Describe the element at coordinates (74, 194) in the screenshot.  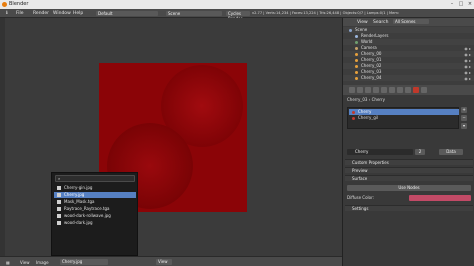
I see `image-item-label: Cherry.jpg` at that location.